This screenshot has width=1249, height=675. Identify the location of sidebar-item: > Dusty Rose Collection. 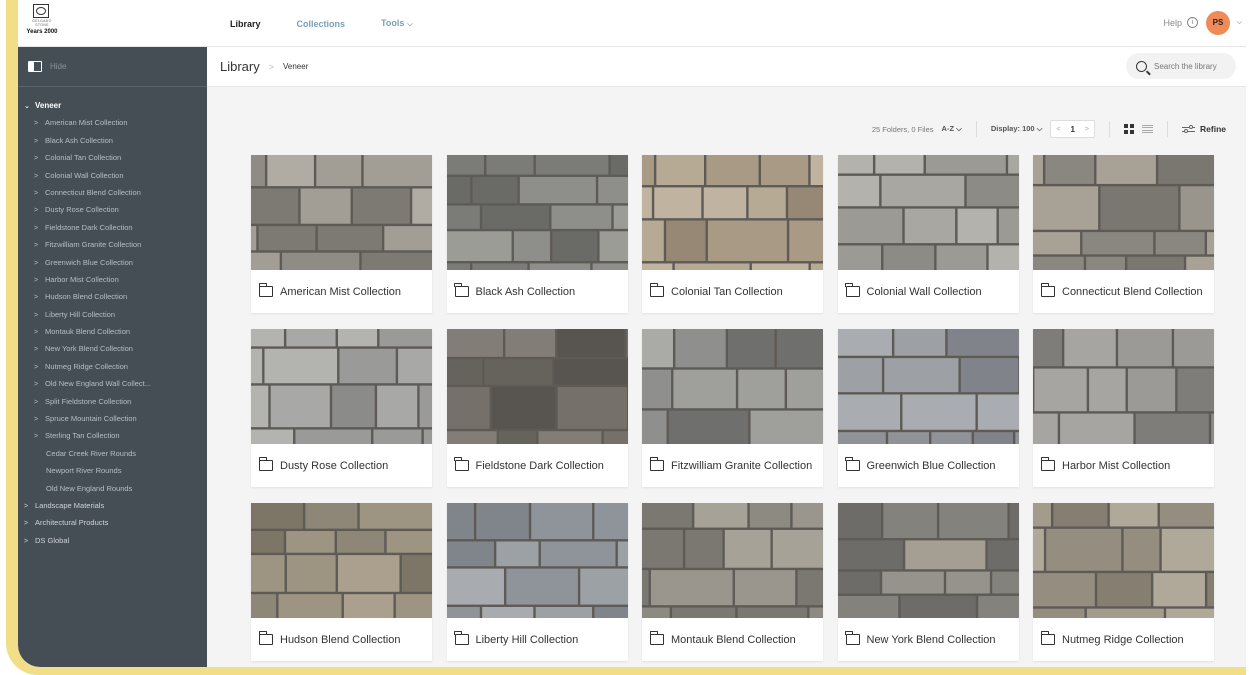
(112, 209).